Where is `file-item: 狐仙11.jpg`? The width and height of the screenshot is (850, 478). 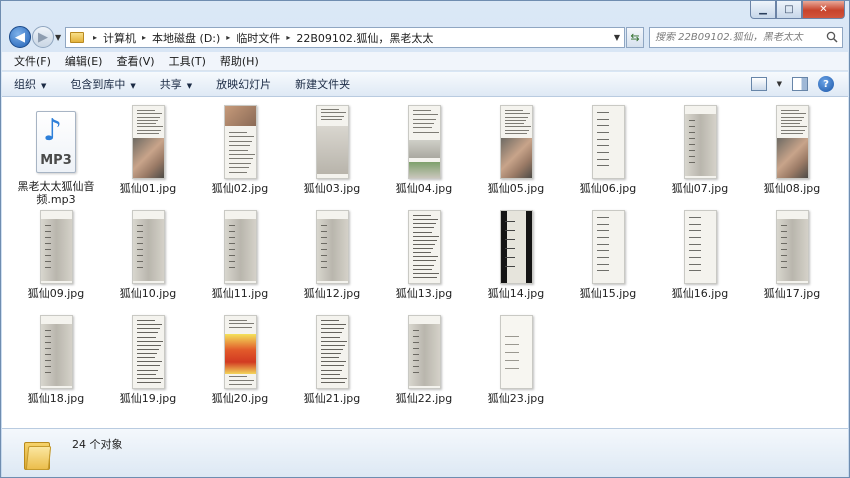
file-item: 狐仙11.jpg is located at coordinates (240, 258).